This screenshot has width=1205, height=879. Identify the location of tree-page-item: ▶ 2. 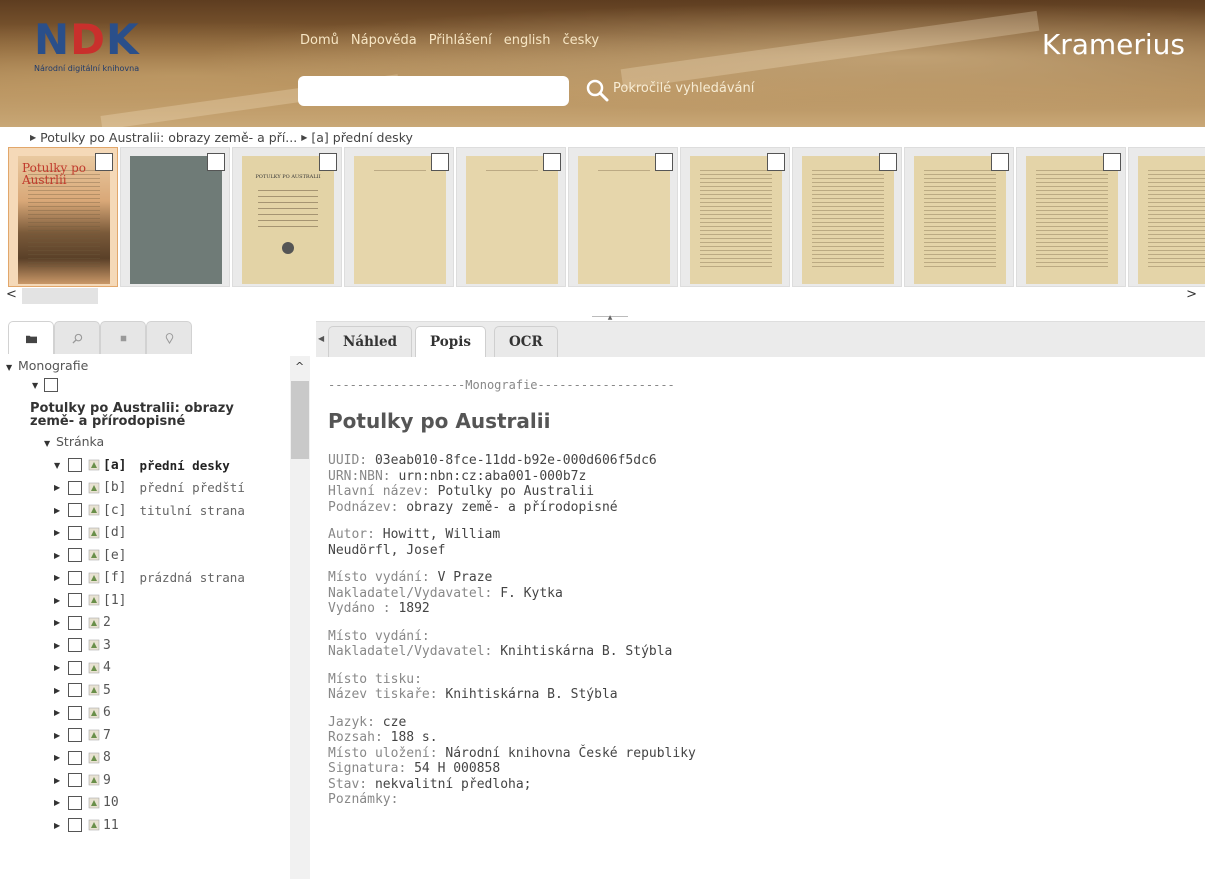
(82, 623).